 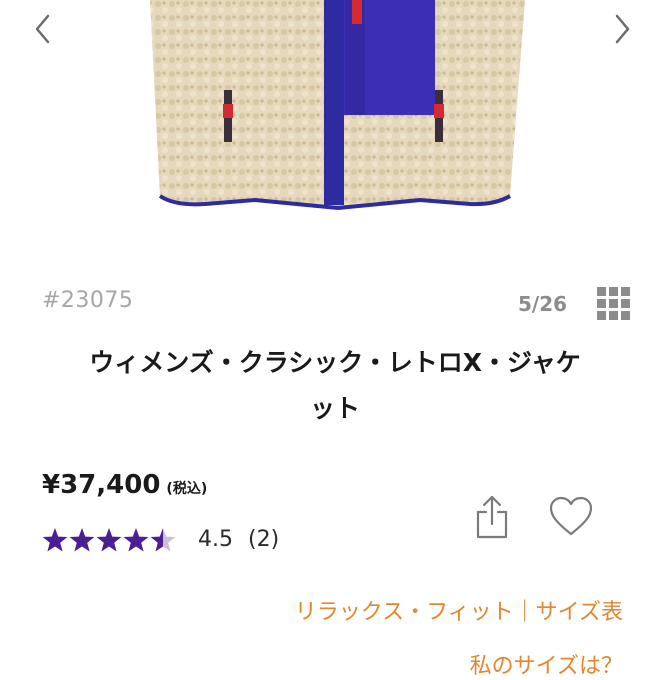 I want to click on heart-icon, so click(x=571, y=516).